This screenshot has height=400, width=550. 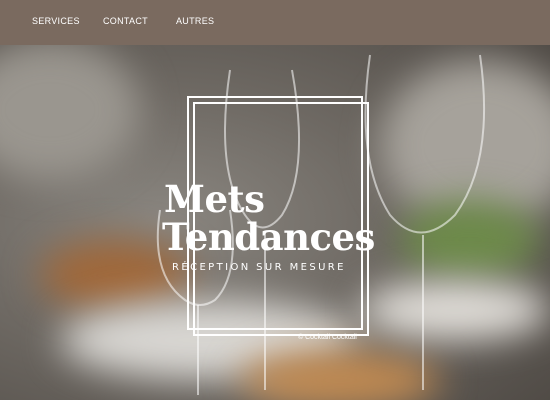 What do you see at coordinates (268, 237) in the screenshot?
I see `brand-title-line2: Tendances` at bounding box center [268, 237].